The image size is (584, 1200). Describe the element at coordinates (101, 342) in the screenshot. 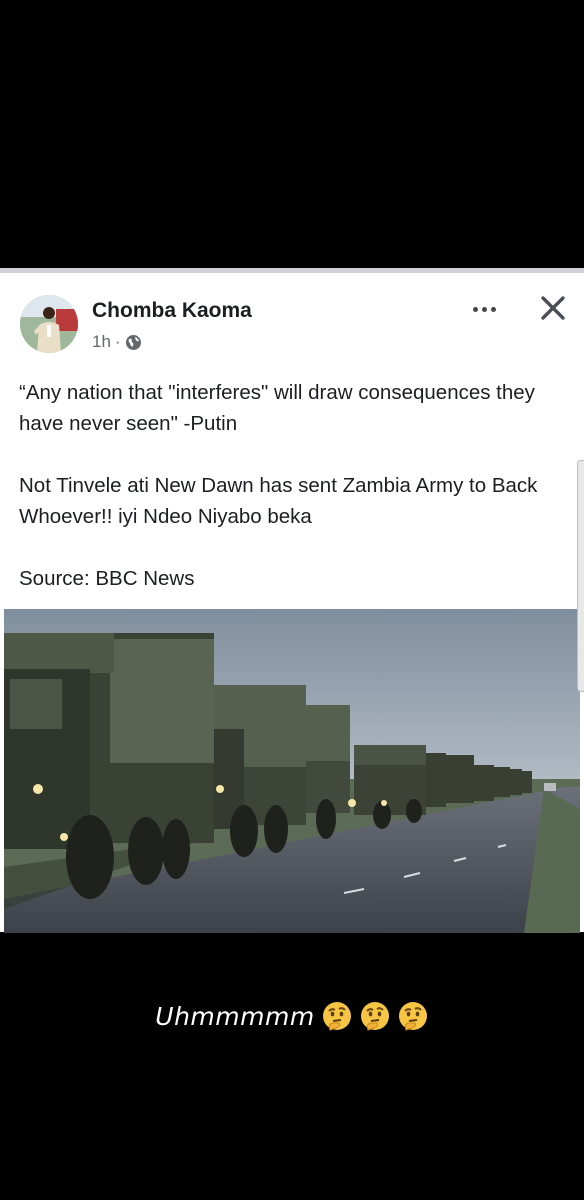

I see `post-time: 1h` at that location.